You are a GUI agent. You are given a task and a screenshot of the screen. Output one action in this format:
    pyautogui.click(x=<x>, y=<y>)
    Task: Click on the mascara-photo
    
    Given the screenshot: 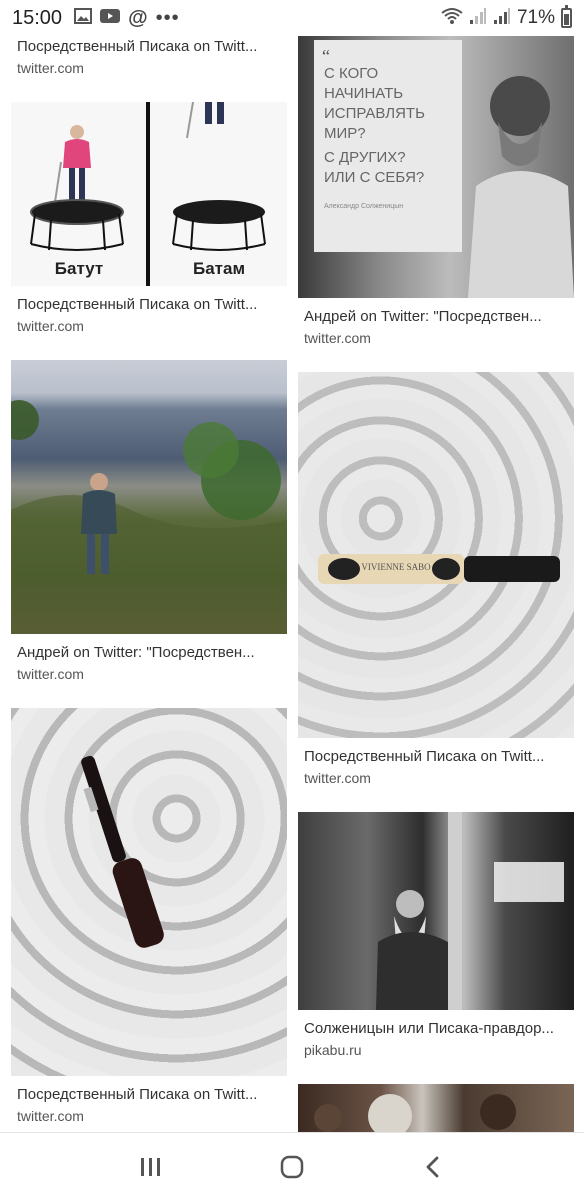 What is the action you would take?
    pyautogui.click(x=122, y=851)
    